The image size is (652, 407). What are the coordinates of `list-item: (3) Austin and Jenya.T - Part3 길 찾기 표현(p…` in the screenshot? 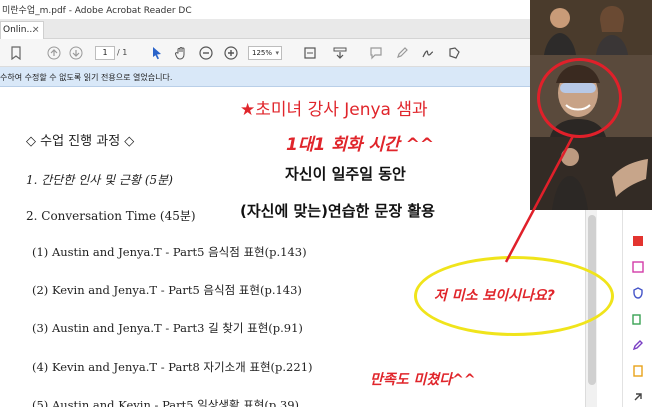 It's located at (167, 328).